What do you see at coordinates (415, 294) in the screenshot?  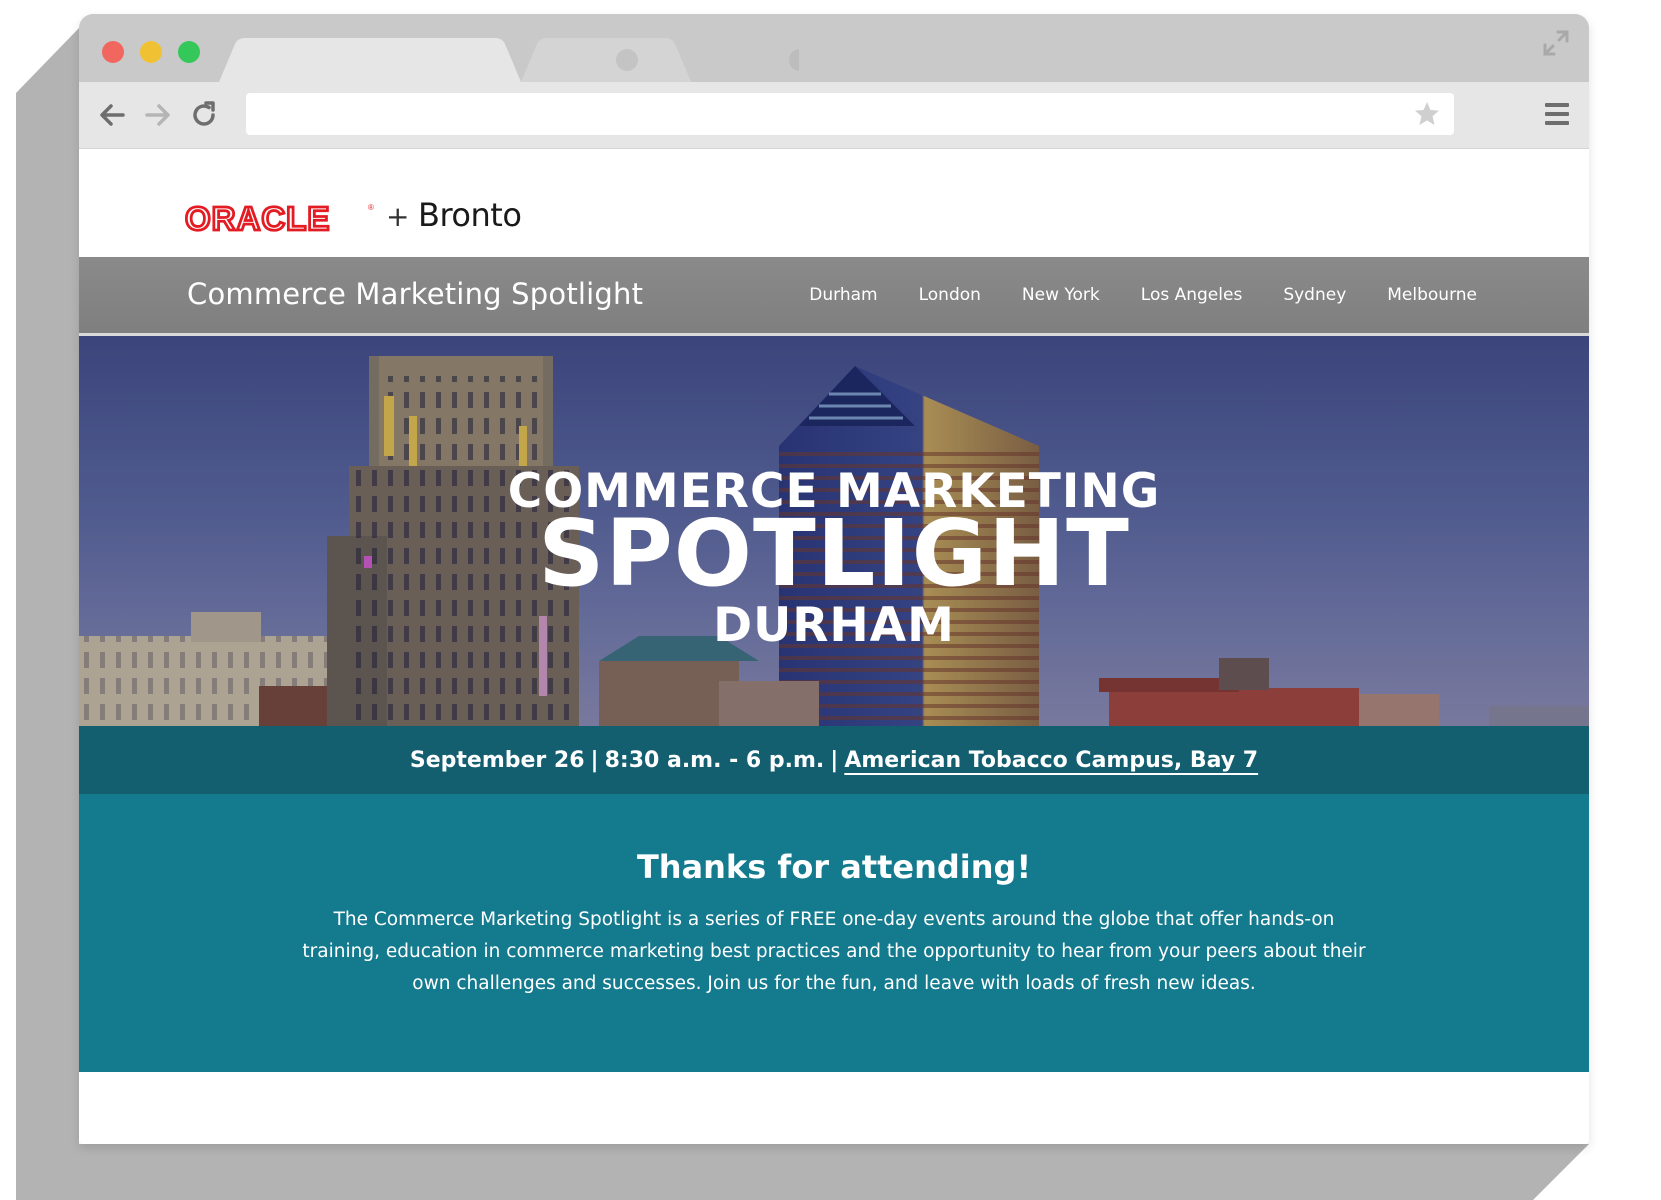 I see `site-title: Commerce Marketing Spotlight` at bounding box center [415, 294].